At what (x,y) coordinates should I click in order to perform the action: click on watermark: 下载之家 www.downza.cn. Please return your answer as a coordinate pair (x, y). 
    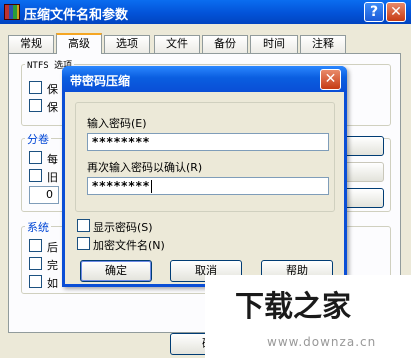
    Looking at the image, I should click on (308, 316).